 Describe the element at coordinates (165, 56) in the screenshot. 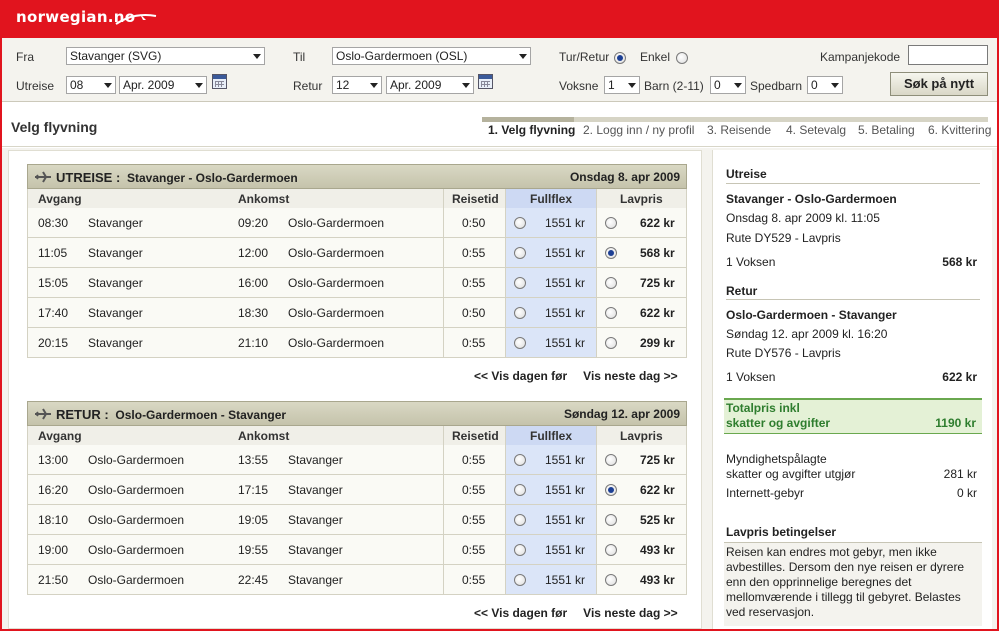

I see `from-select: Stavanger (SVG)` at that location.